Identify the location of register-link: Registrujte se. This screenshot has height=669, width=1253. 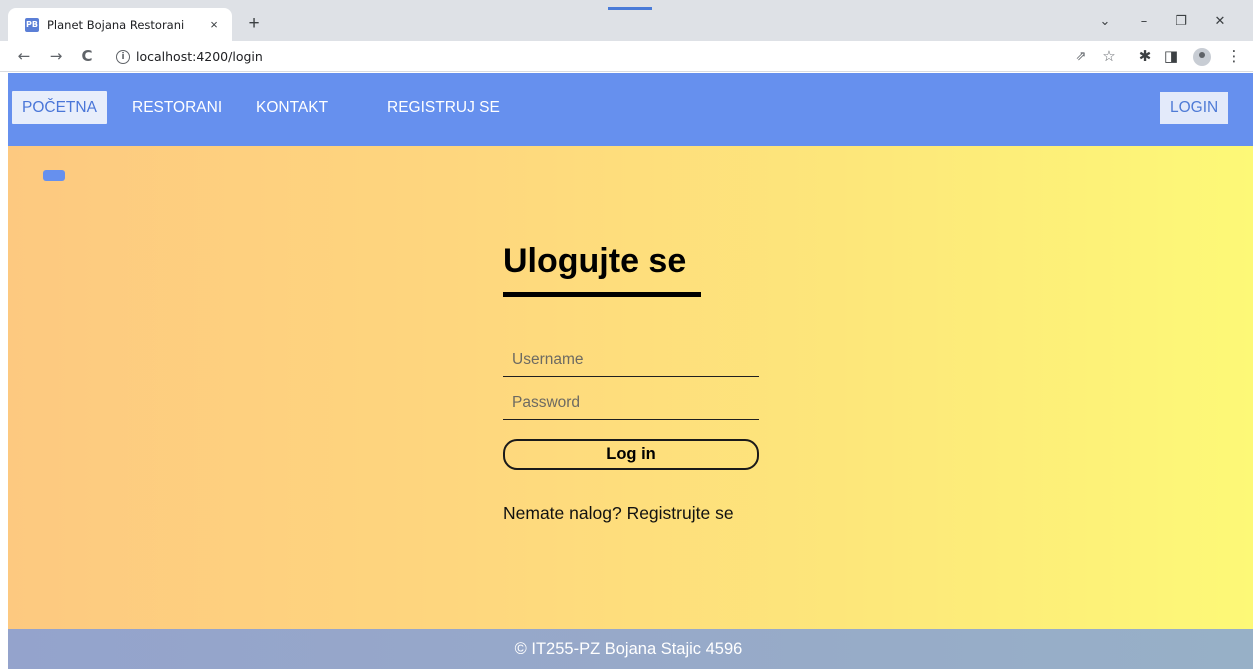
(680, 513).